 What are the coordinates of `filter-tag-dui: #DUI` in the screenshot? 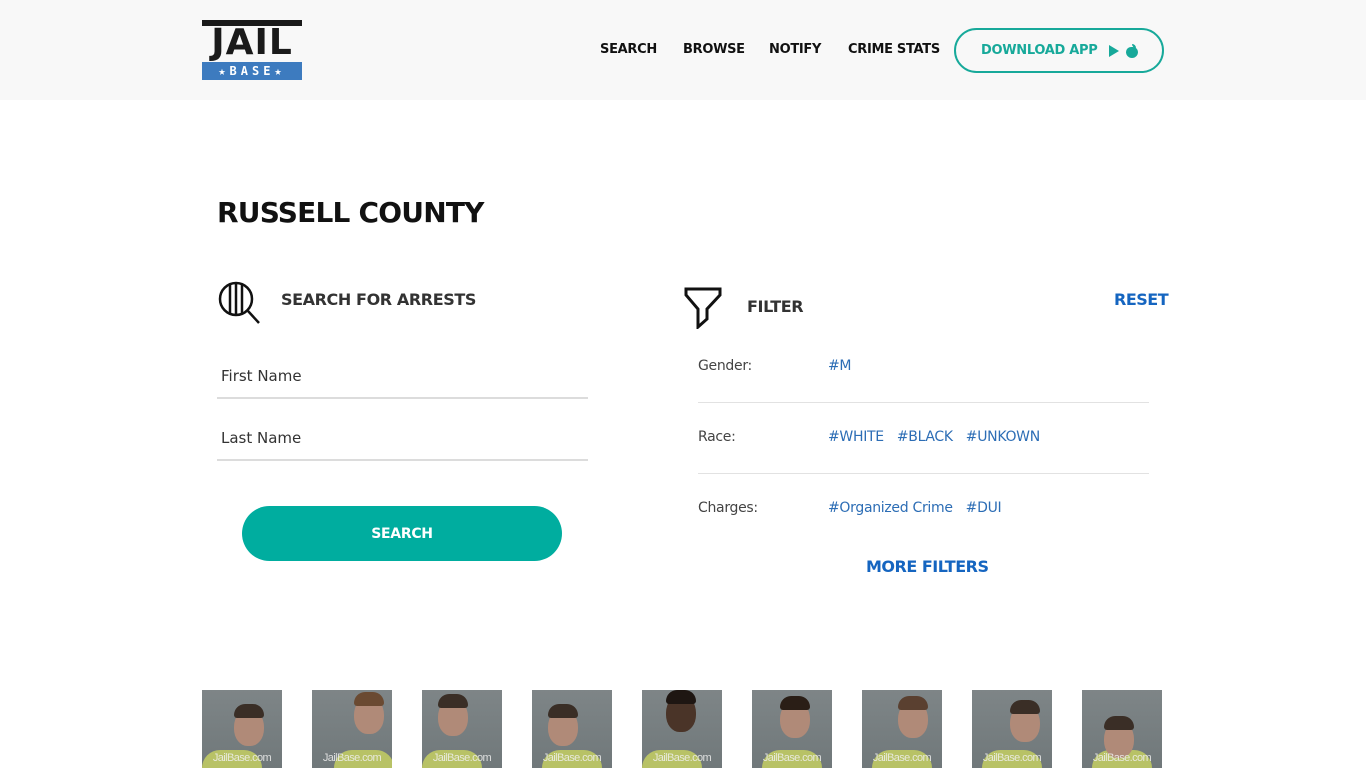 It's located at (984, 508).